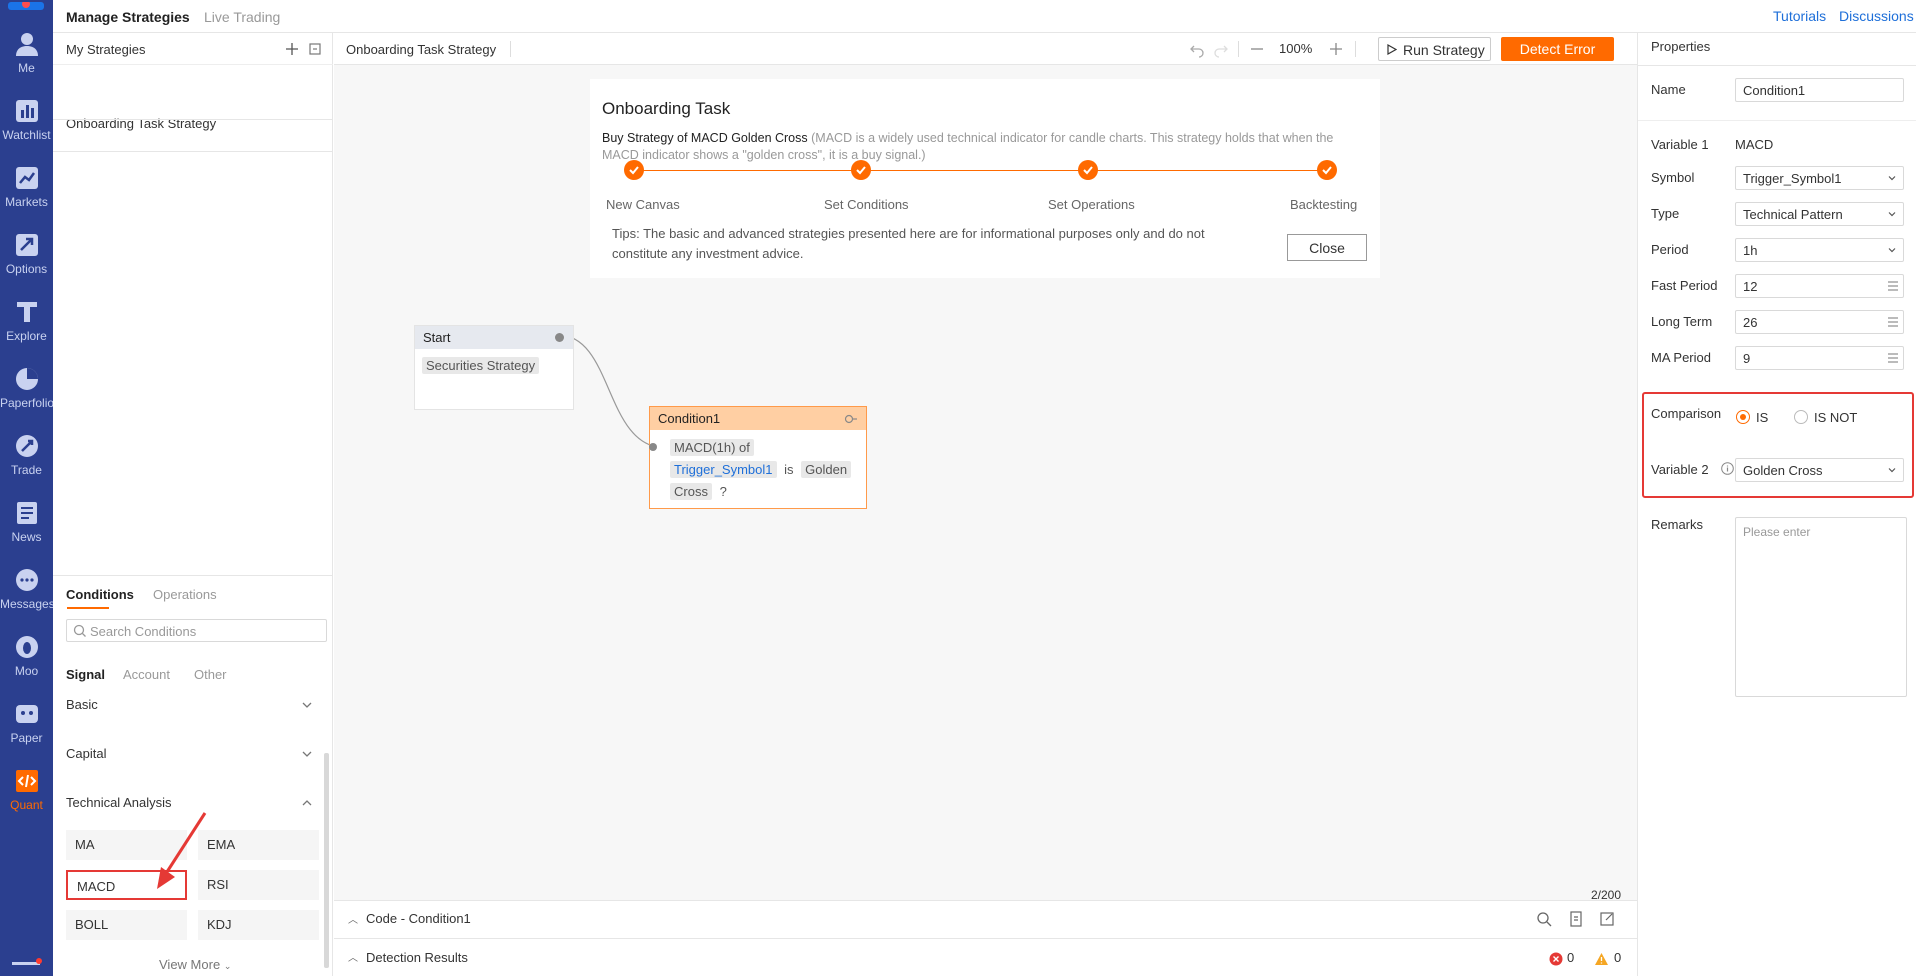 The image size is (1916, 976). I want to click on tutorials-link: Tutorials, so click(1799, 16).